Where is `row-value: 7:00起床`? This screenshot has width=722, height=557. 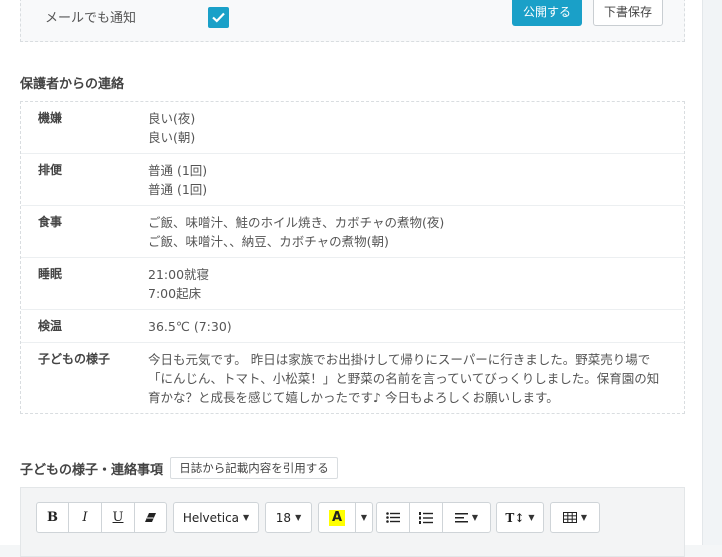
row-value: 7:00起床 is located at coordinates (175, 293).